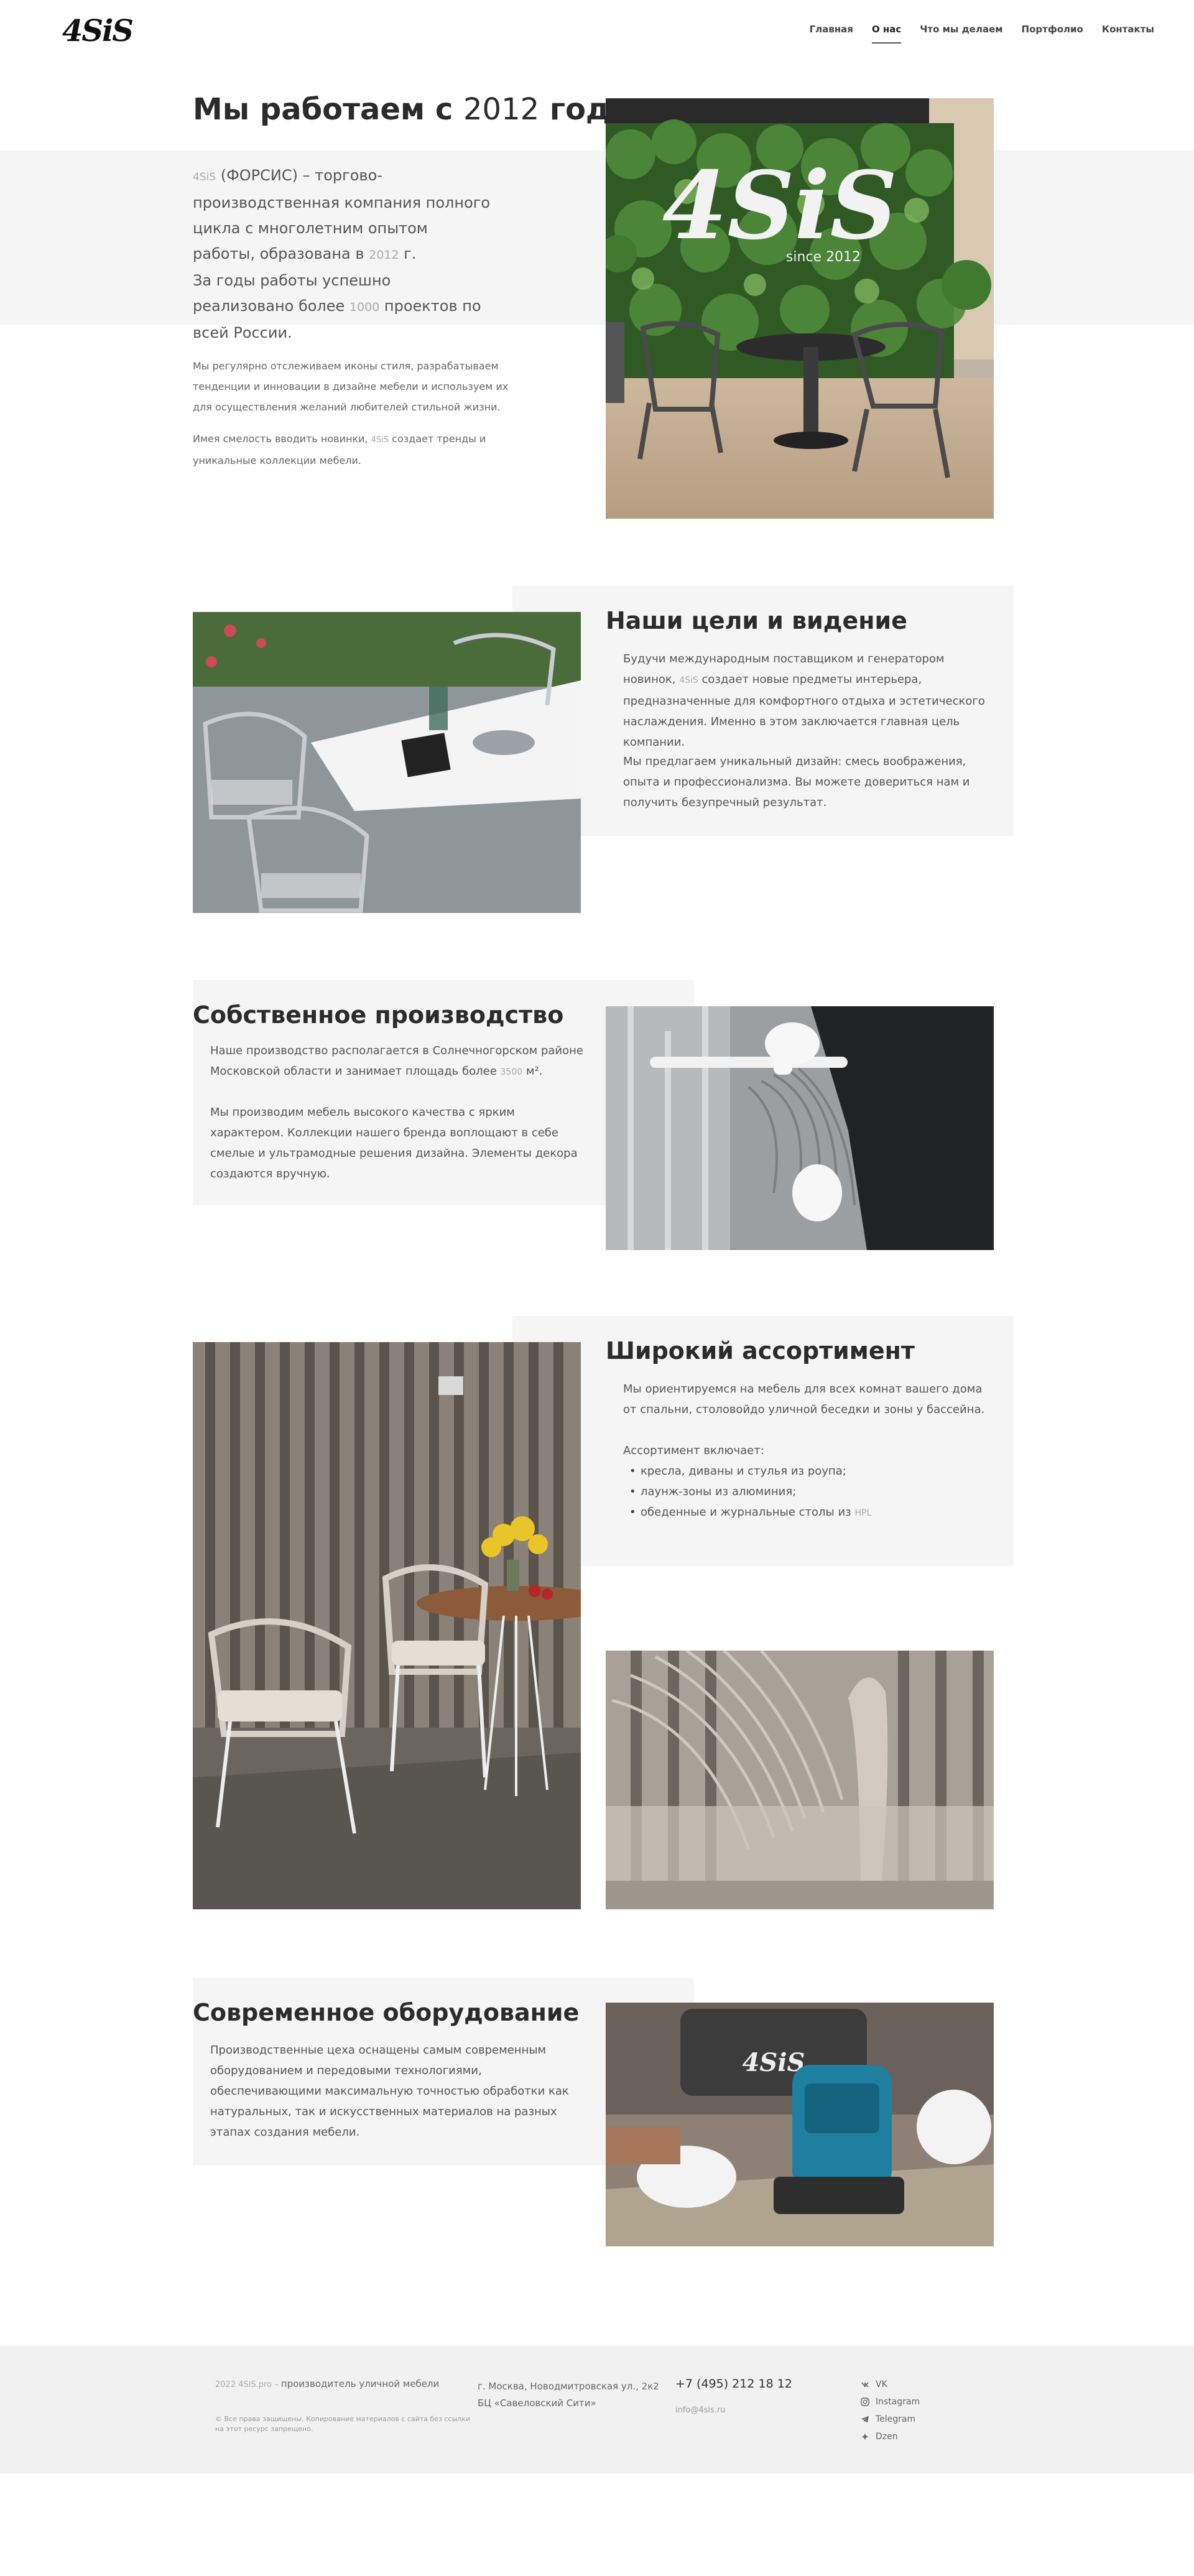 This screenshot has height=2576, width=1194. I want to click on wall-since-text: since 2012, so click(823, 257).